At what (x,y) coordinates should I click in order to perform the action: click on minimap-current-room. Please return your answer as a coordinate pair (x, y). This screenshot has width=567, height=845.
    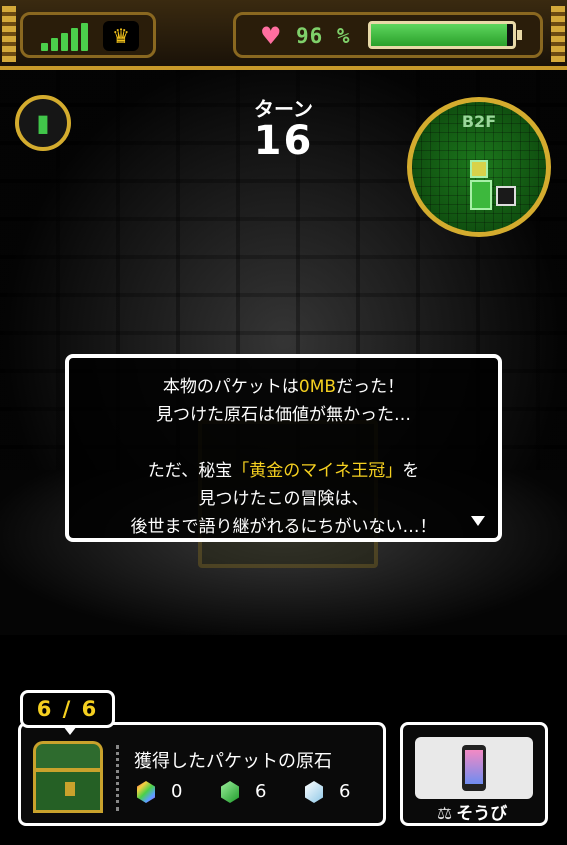
    Looking at the image, I should click on (479, 169).